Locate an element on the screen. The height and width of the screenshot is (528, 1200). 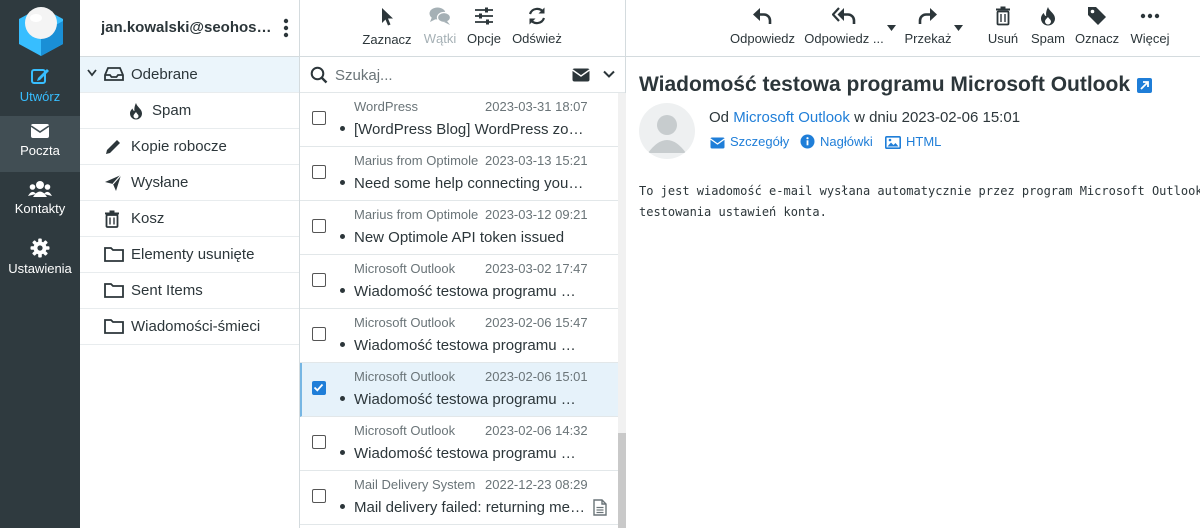
mail-label: Poczta is located at coordinates (40, 150).